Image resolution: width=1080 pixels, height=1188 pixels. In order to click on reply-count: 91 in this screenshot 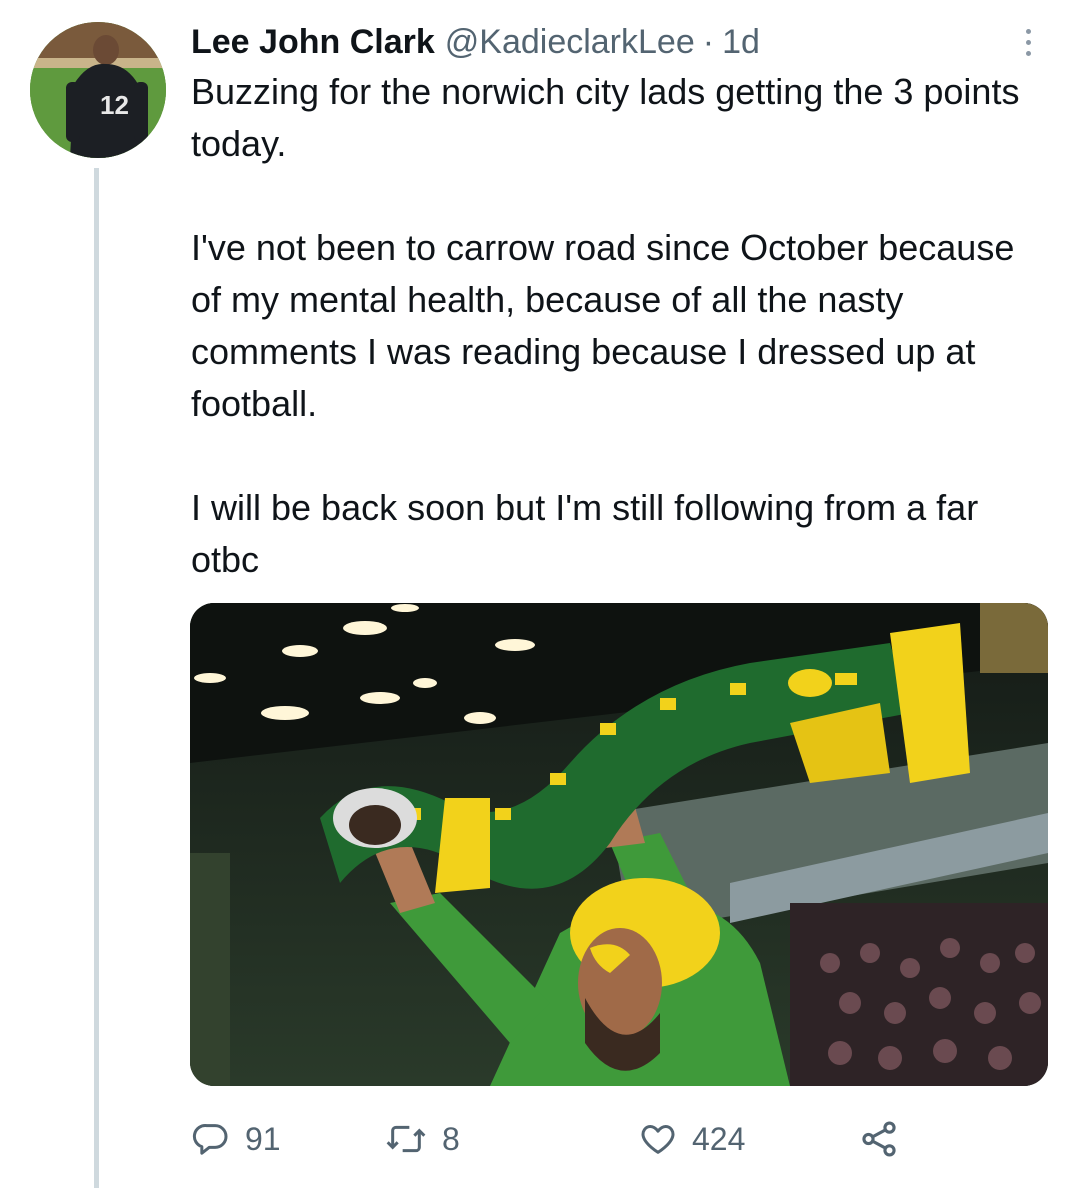, I will do `click(263, 1138)`.